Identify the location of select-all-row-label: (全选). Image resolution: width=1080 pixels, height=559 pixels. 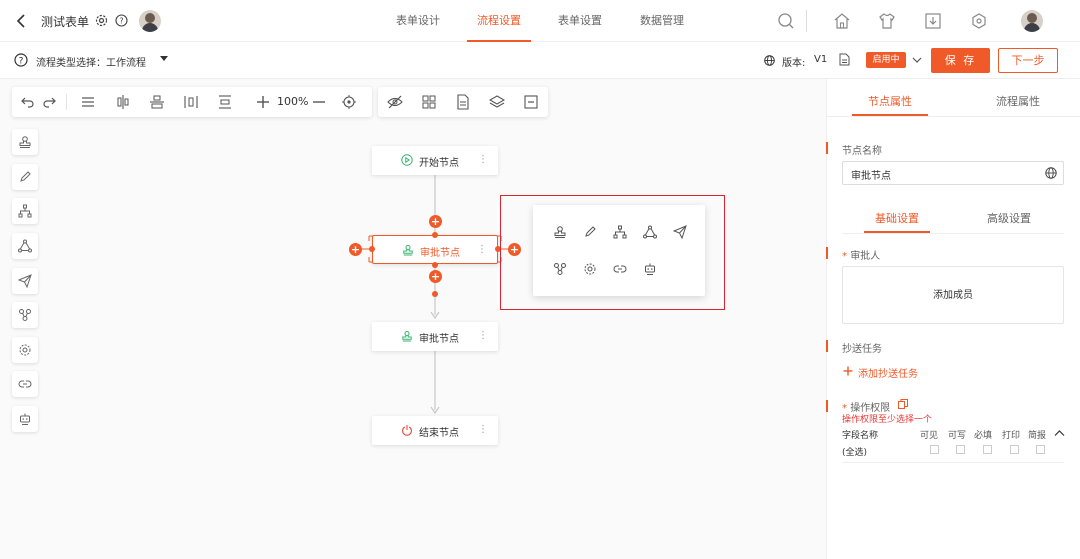
(855, 453).